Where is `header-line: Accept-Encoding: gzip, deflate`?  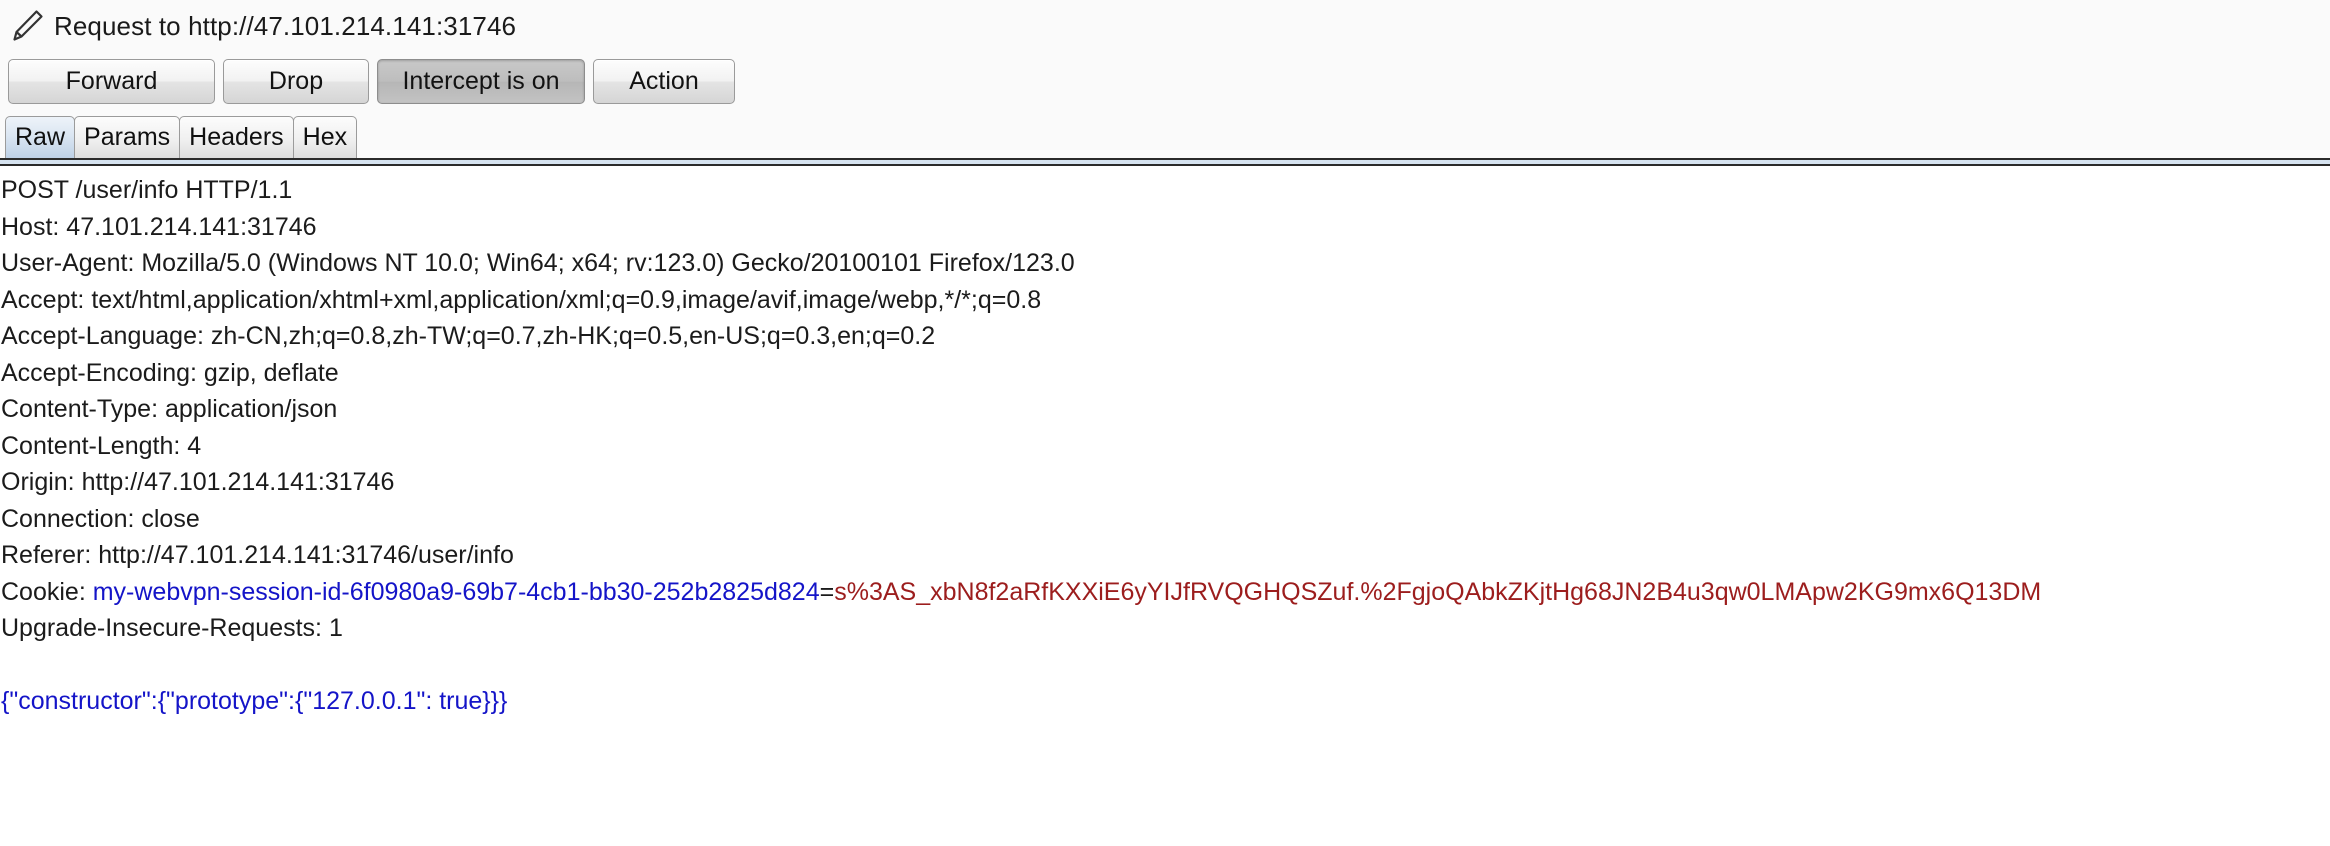 header-line: Accept-Encoding: gzip, deflate is located at coordinates (170, 372).